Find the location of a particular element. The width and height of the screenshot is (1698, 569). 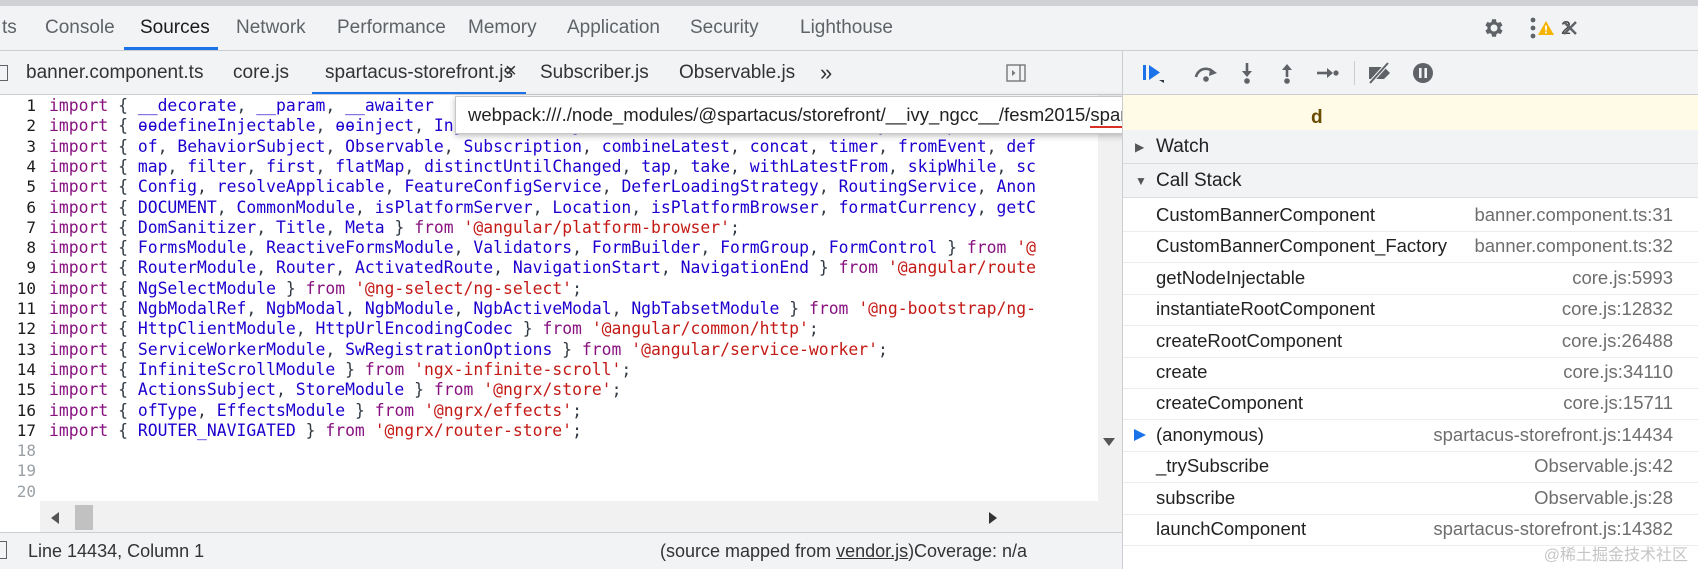

code-token: '@ng-bootstrap/ng- is located at coordinates (947, 308).